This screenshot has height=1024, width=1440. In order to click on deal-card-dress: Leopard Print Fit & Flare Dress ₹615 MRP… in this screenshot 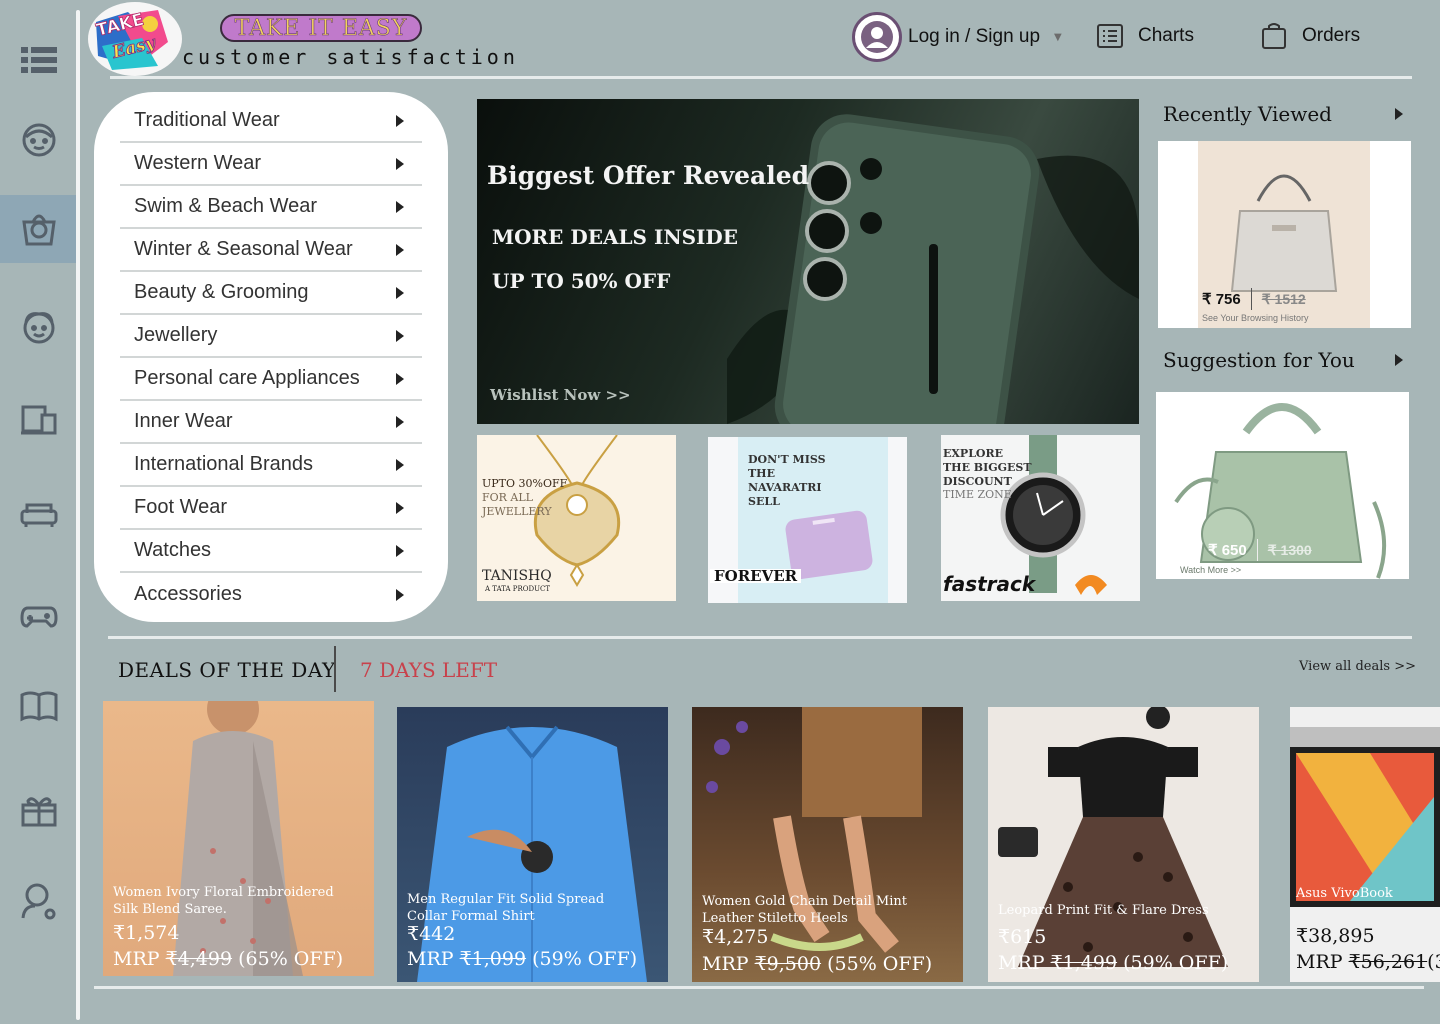, I will do `click(1123, 844)`.